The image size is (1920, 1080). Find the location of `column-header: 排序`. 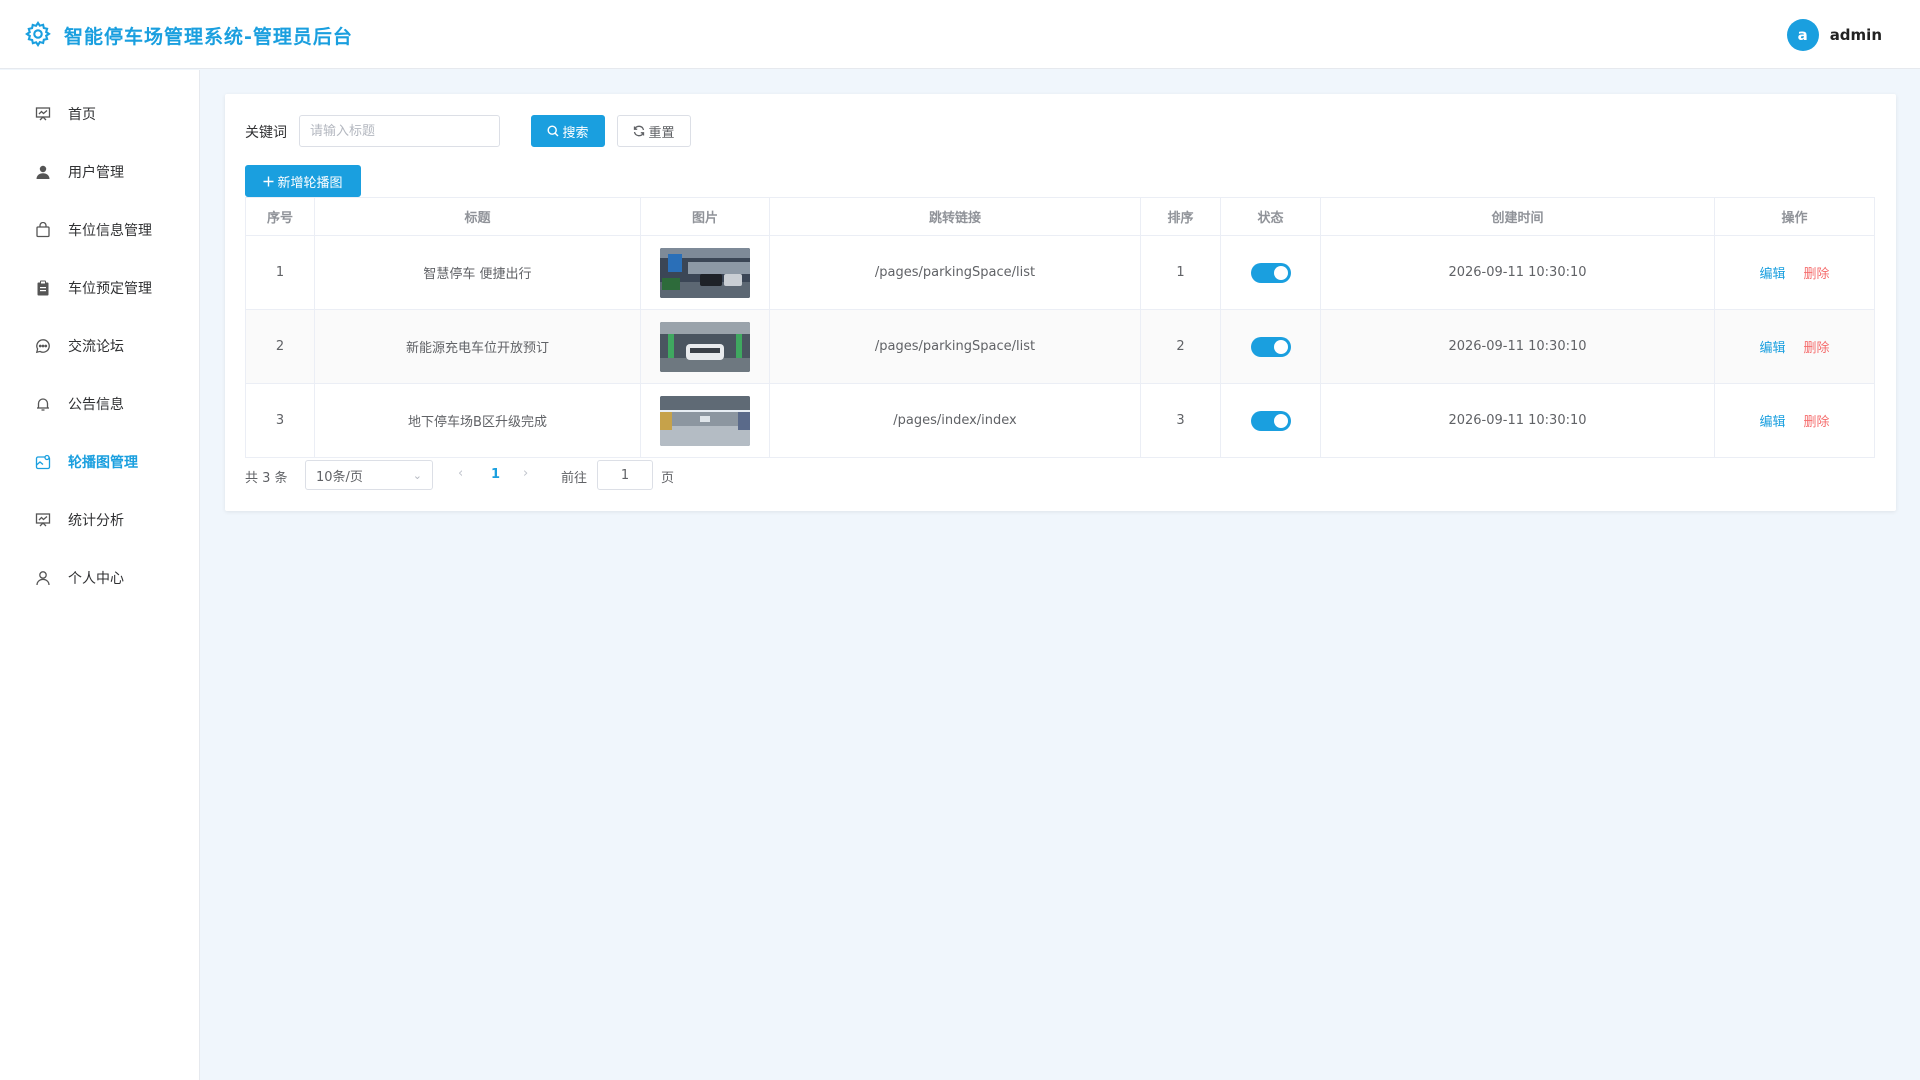

column-header: 排序 is located at coordinates (1180, 216).